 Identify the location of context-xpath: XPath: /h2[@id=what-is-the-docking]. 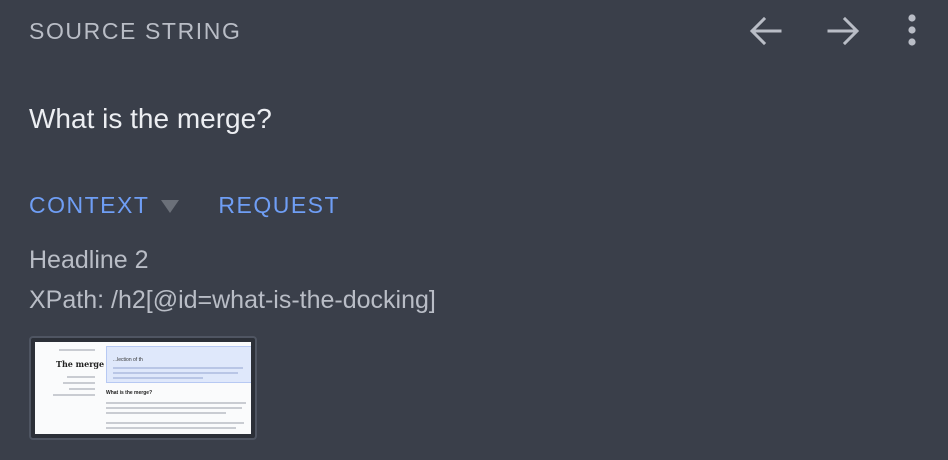
(232, 300).